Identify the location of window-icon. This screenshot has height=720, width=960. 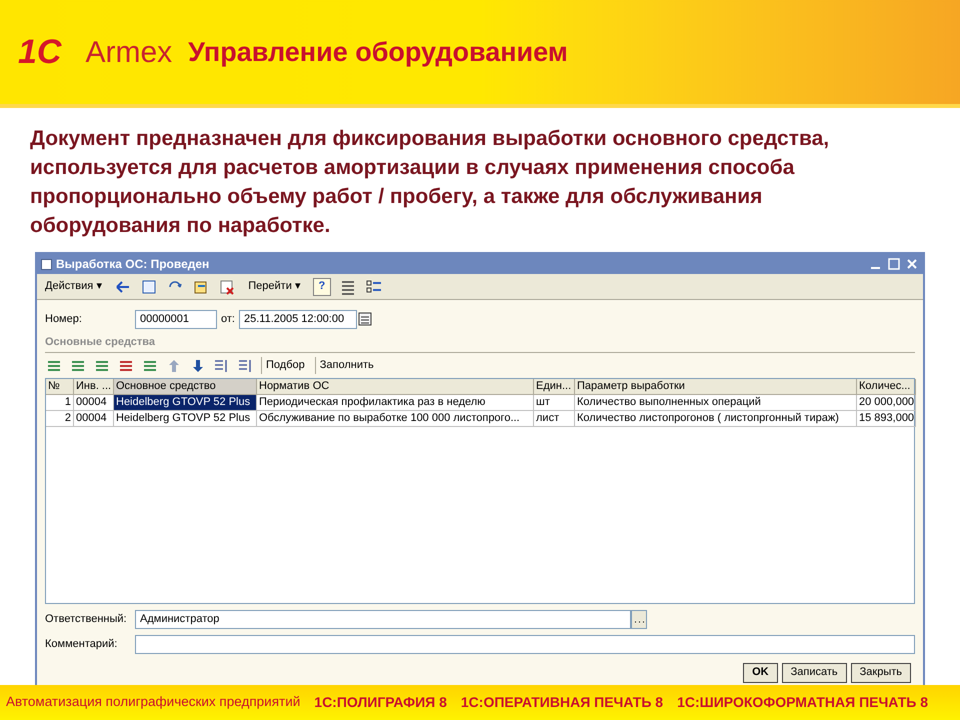
(46, 264).